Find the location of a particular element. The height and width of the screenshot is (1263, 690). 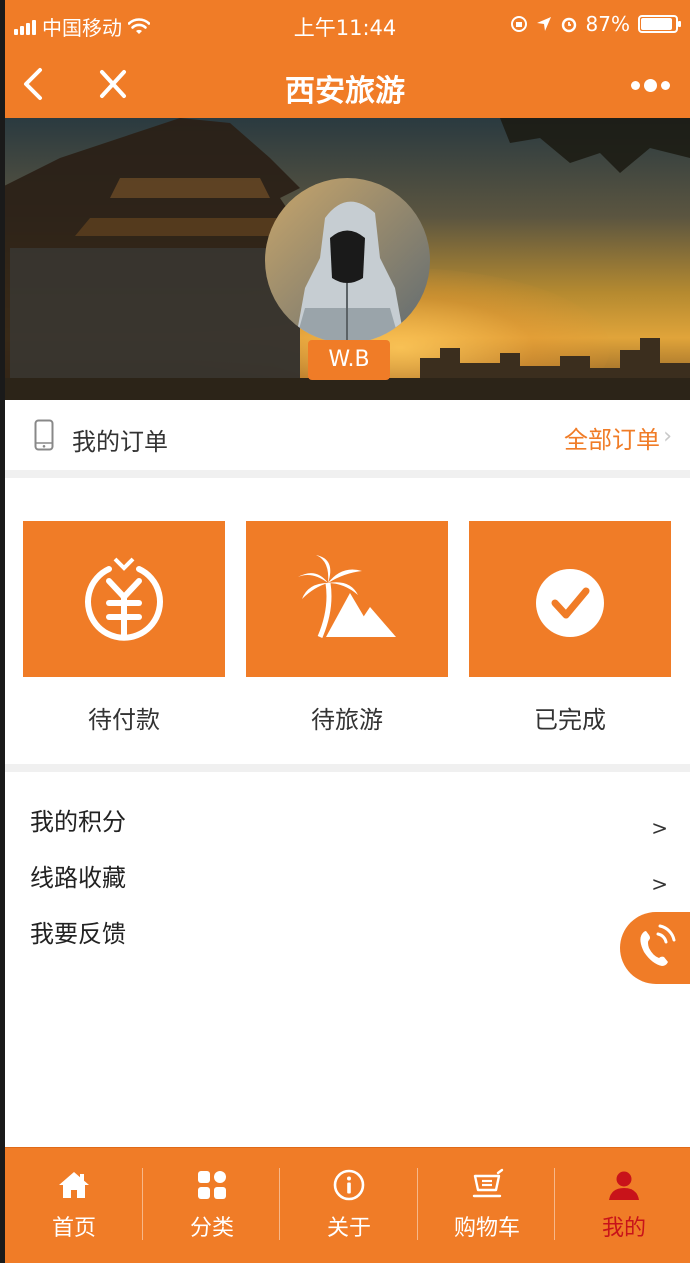

check-circle-icon is located at coordinates (570, 603).